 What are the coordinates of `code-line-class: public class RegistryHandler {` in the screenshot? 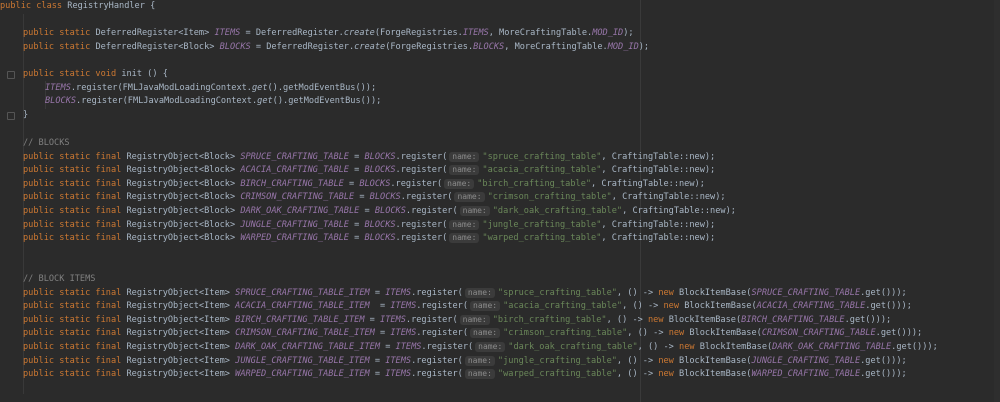 It's located at (500, 7).